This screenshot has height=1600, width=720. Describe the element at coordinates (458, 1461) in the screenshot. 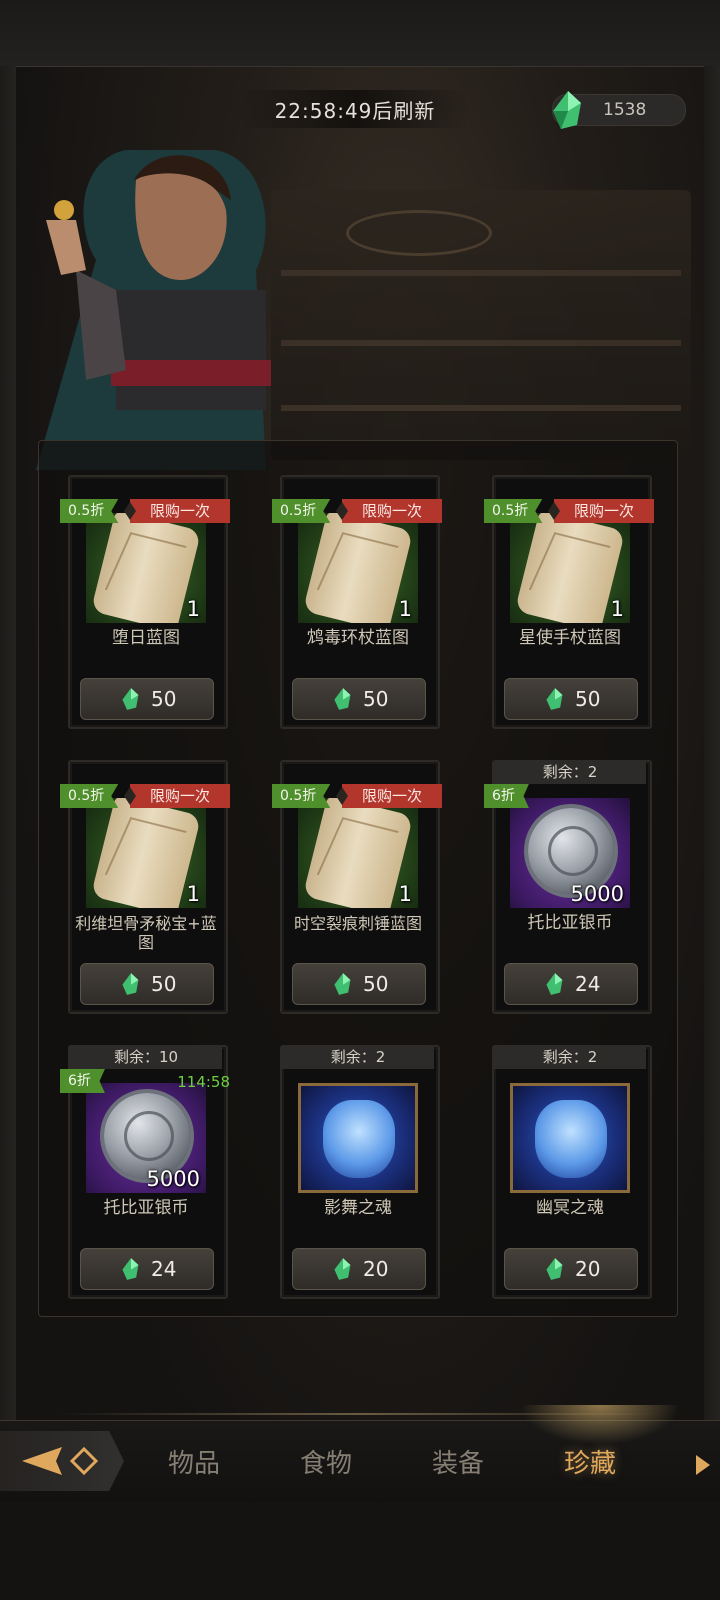

I see `tab-equipment: 装备` at that location.